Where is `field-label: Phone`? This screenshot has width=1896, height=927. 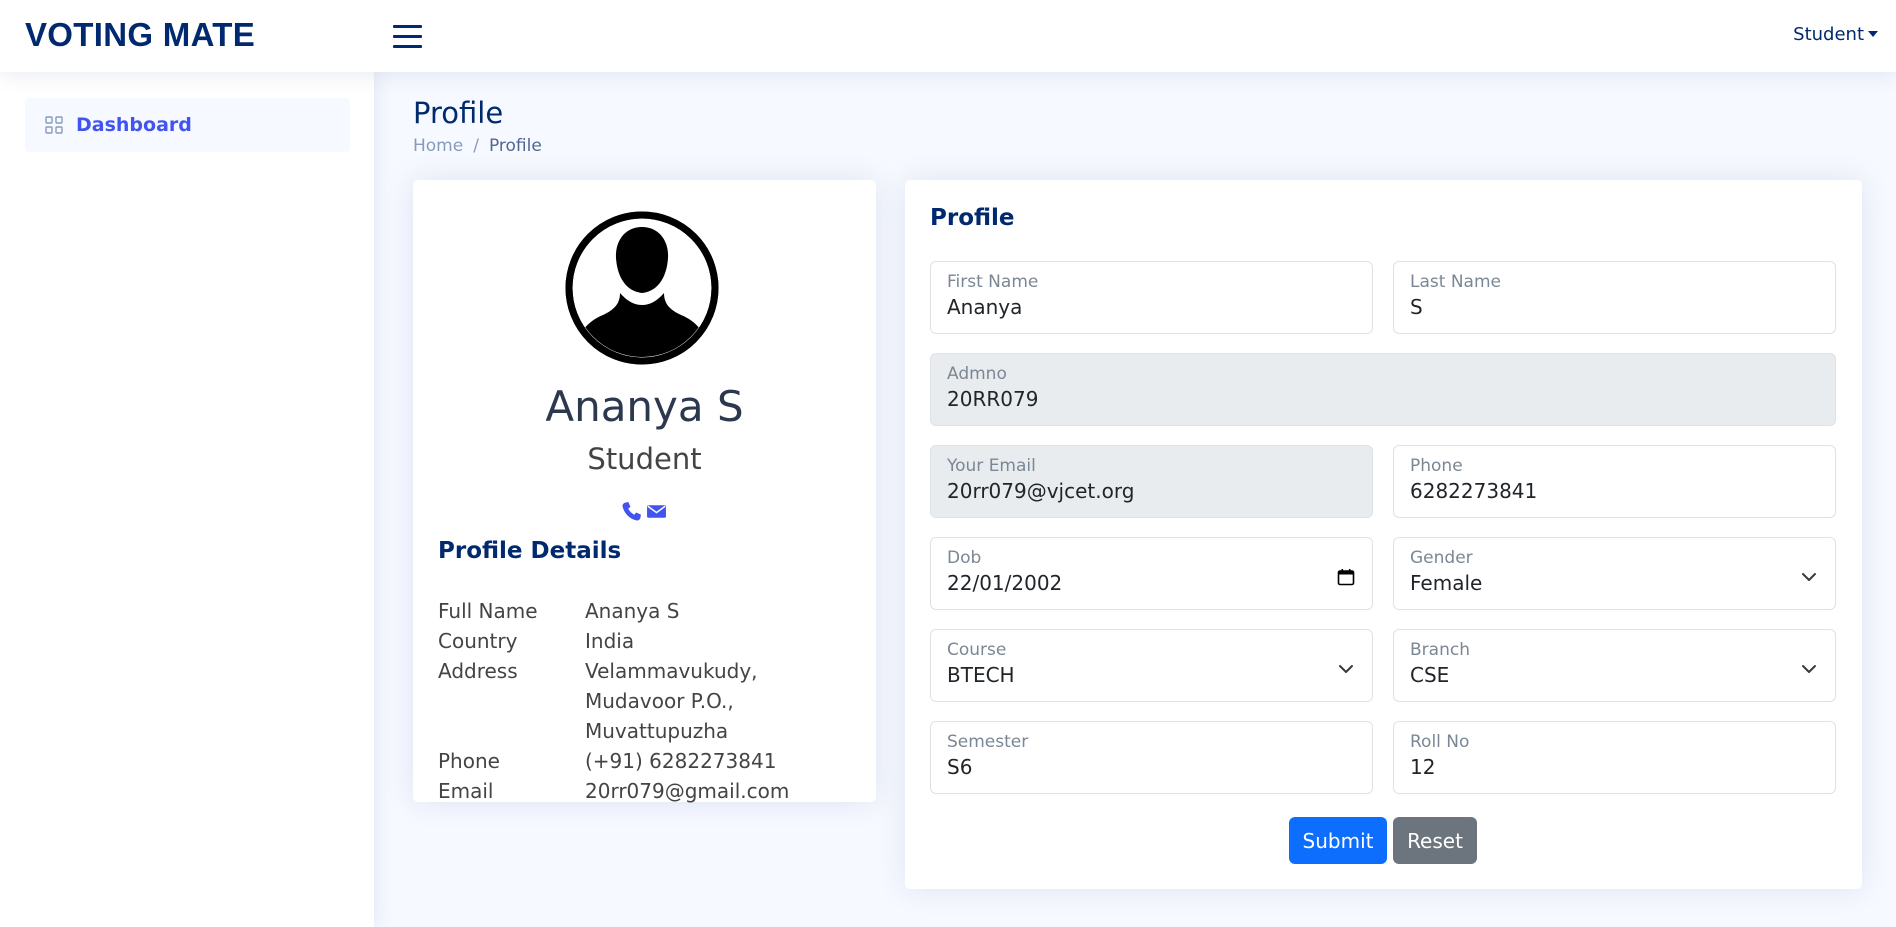
field-label: Phone is located at coordinates (1436, 466).